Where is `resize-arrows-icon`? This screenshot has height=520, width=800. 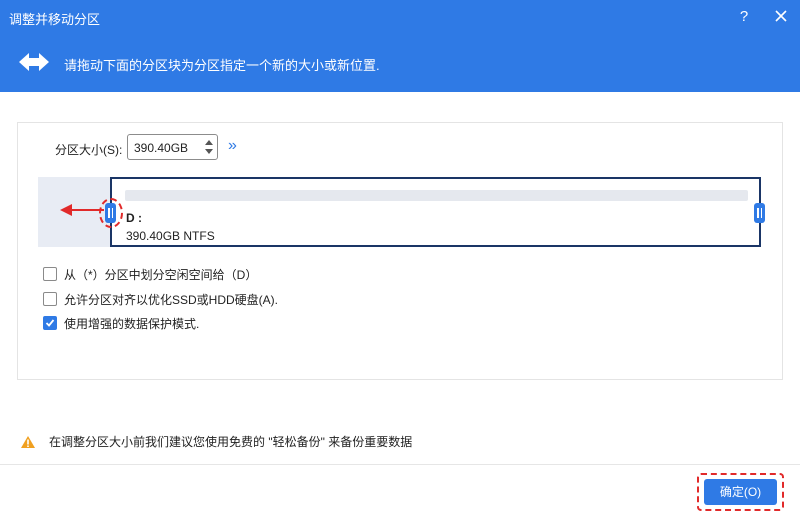 resize-arrows-icon is located at coordinates (34, 63).